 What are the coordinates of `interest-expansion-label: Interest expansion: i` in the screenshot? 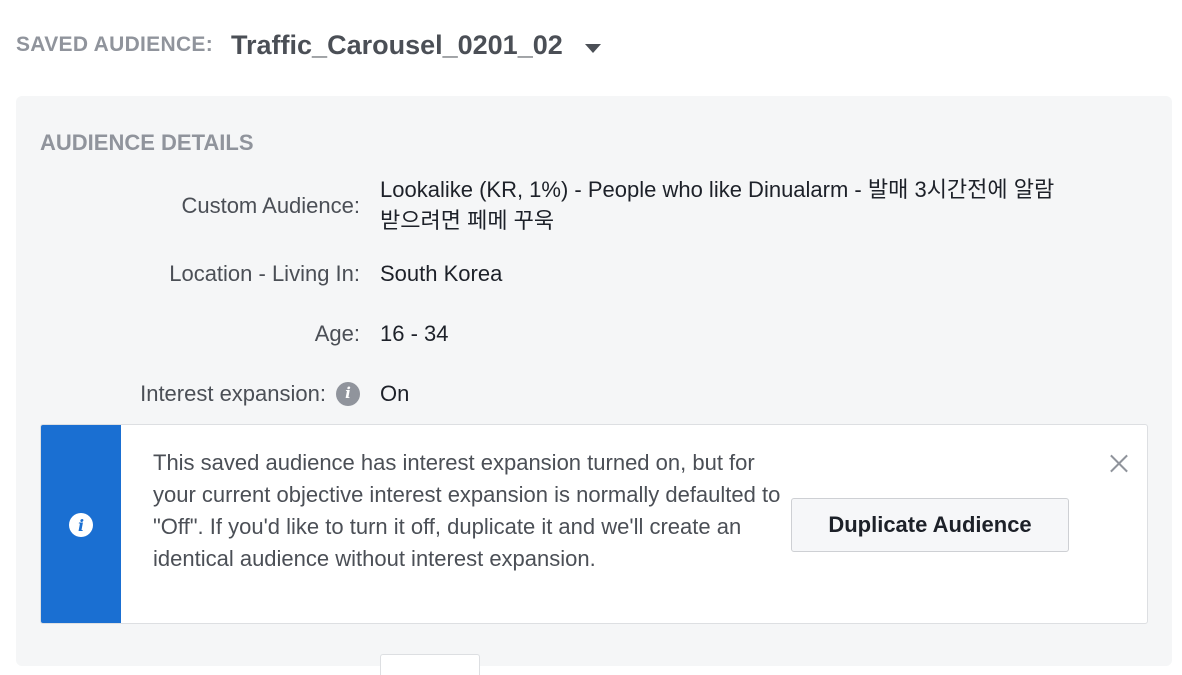 It's located at (188, 393).